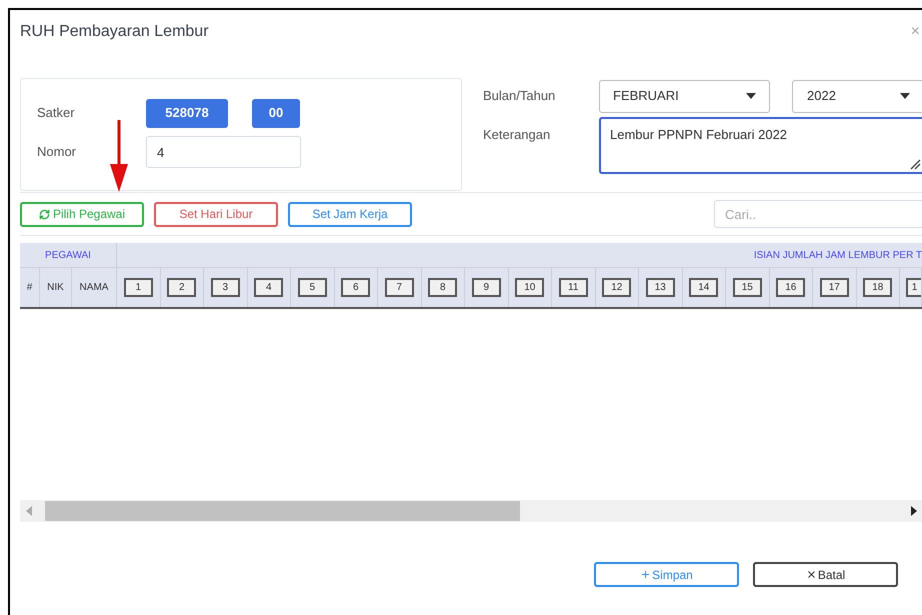  I want to click on day-button: 14, so click(703, 287).